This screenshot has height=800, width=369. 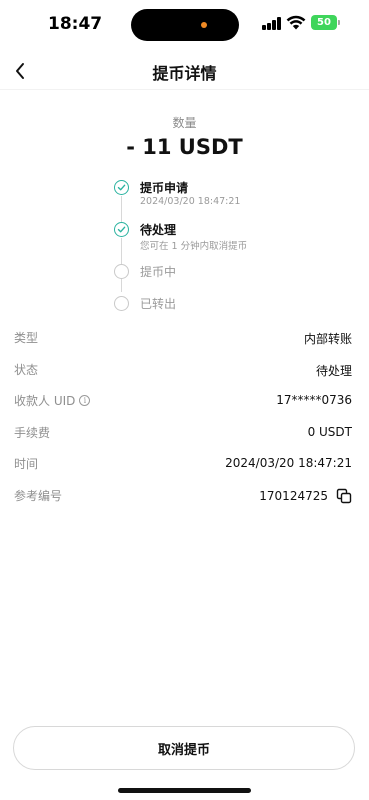 I want to click on detail-value-wrap: 170124725, so click(x=305, y=496).